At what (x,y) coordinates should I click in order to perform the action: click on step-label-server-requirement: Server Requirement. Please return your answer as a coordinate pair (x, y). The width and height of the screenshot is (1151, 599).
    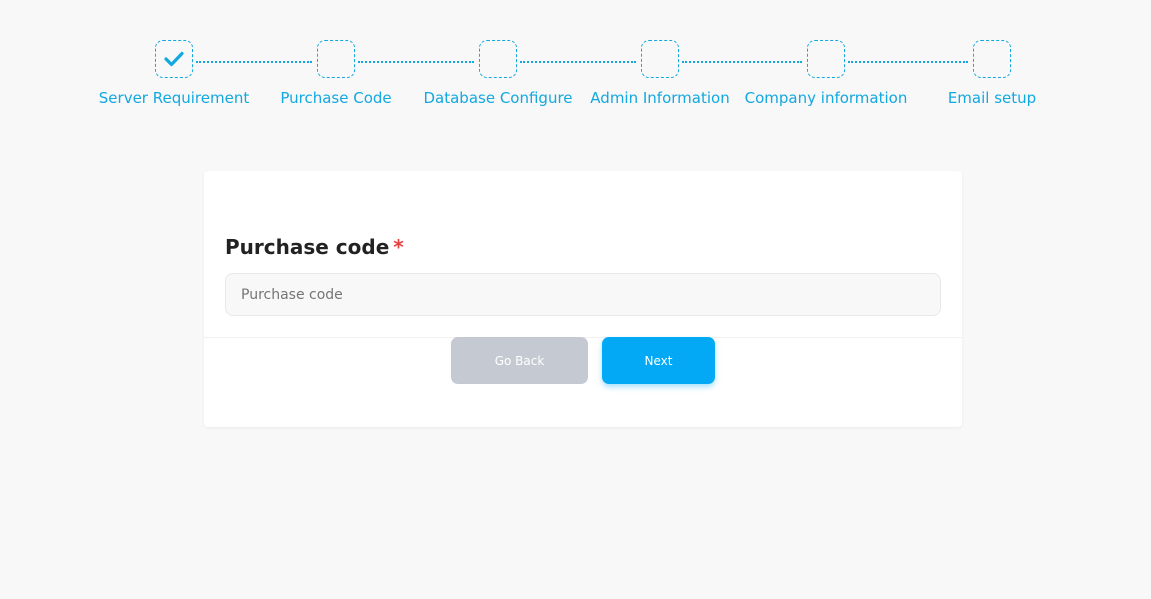
    Looking at the image, I should click on (174, 98).